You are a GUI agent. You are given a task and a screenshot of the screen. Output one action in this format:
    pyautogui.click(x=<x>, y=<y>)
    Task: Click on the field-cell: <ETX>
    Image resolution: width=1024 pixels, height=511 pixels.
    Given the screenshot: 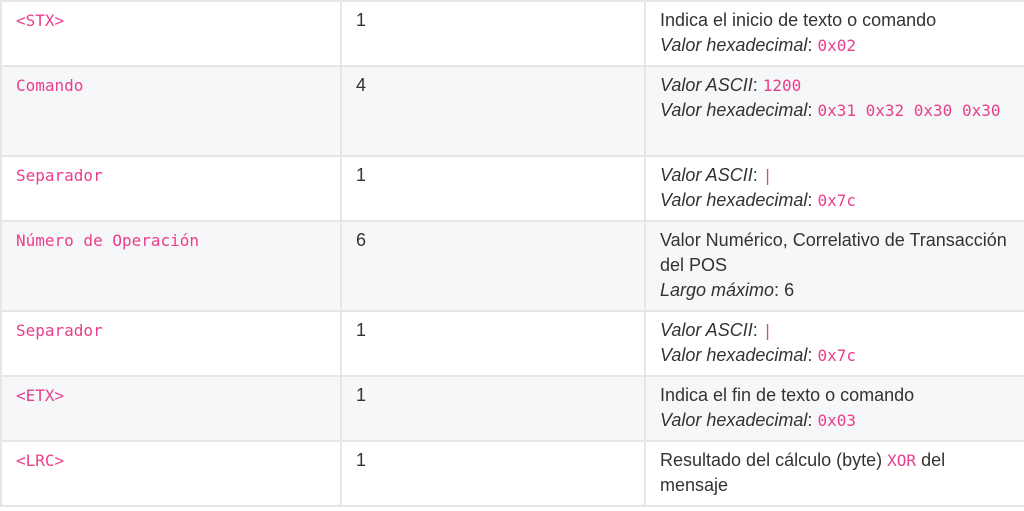 What is the action you would take?
    pyautogui.click(x=171, y=408)
    